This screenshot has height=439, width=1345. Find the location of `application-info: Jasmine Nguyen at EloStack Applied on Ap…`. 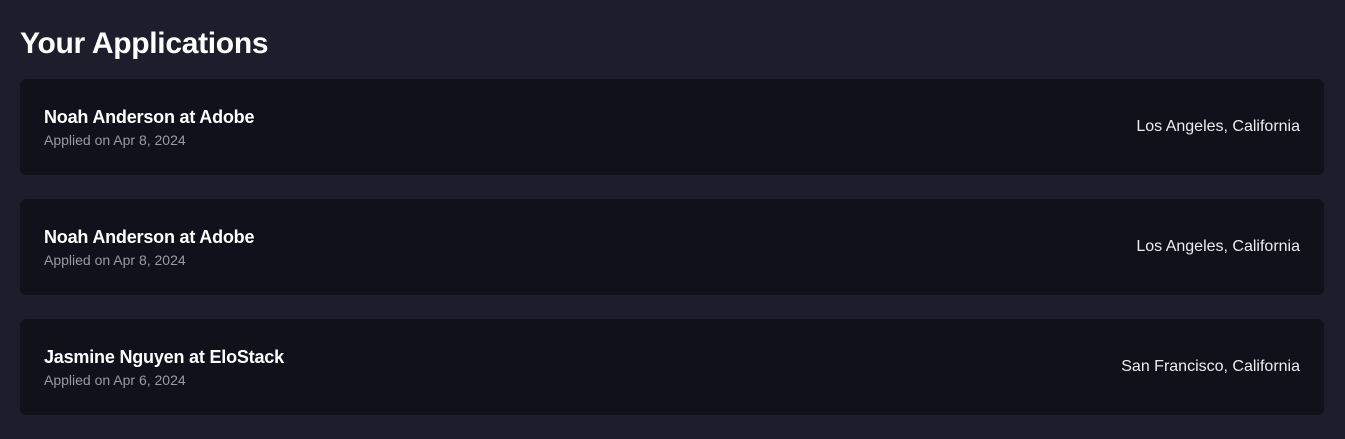

application-info: Jasmine Nguyen at EloStack Applied on Ap… is located at coordinates (164, 367).